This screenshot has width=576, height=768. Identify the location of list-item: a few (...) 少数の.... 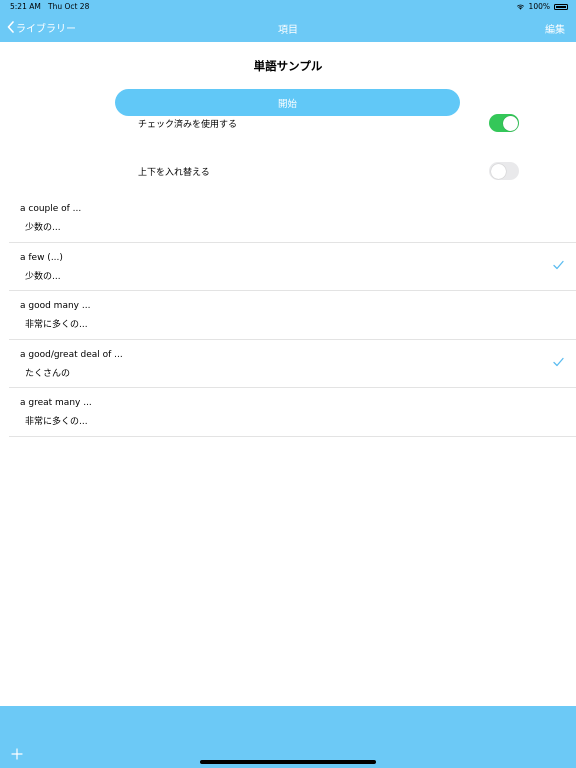
(288, 267).